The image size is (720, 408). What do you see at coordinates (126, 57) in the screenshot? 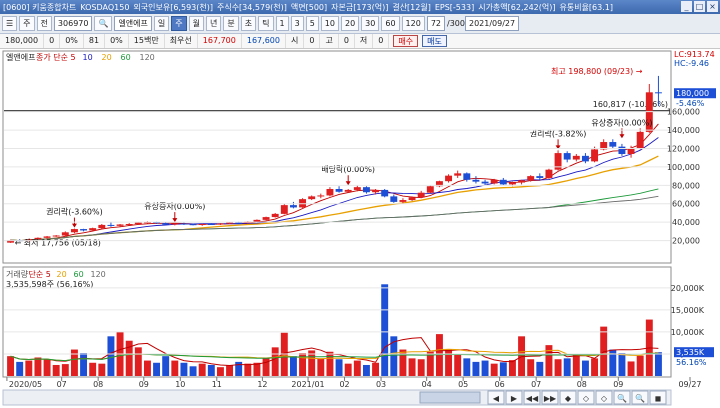
I see `price-legend-item: 60` at bounding box center [126, 57].